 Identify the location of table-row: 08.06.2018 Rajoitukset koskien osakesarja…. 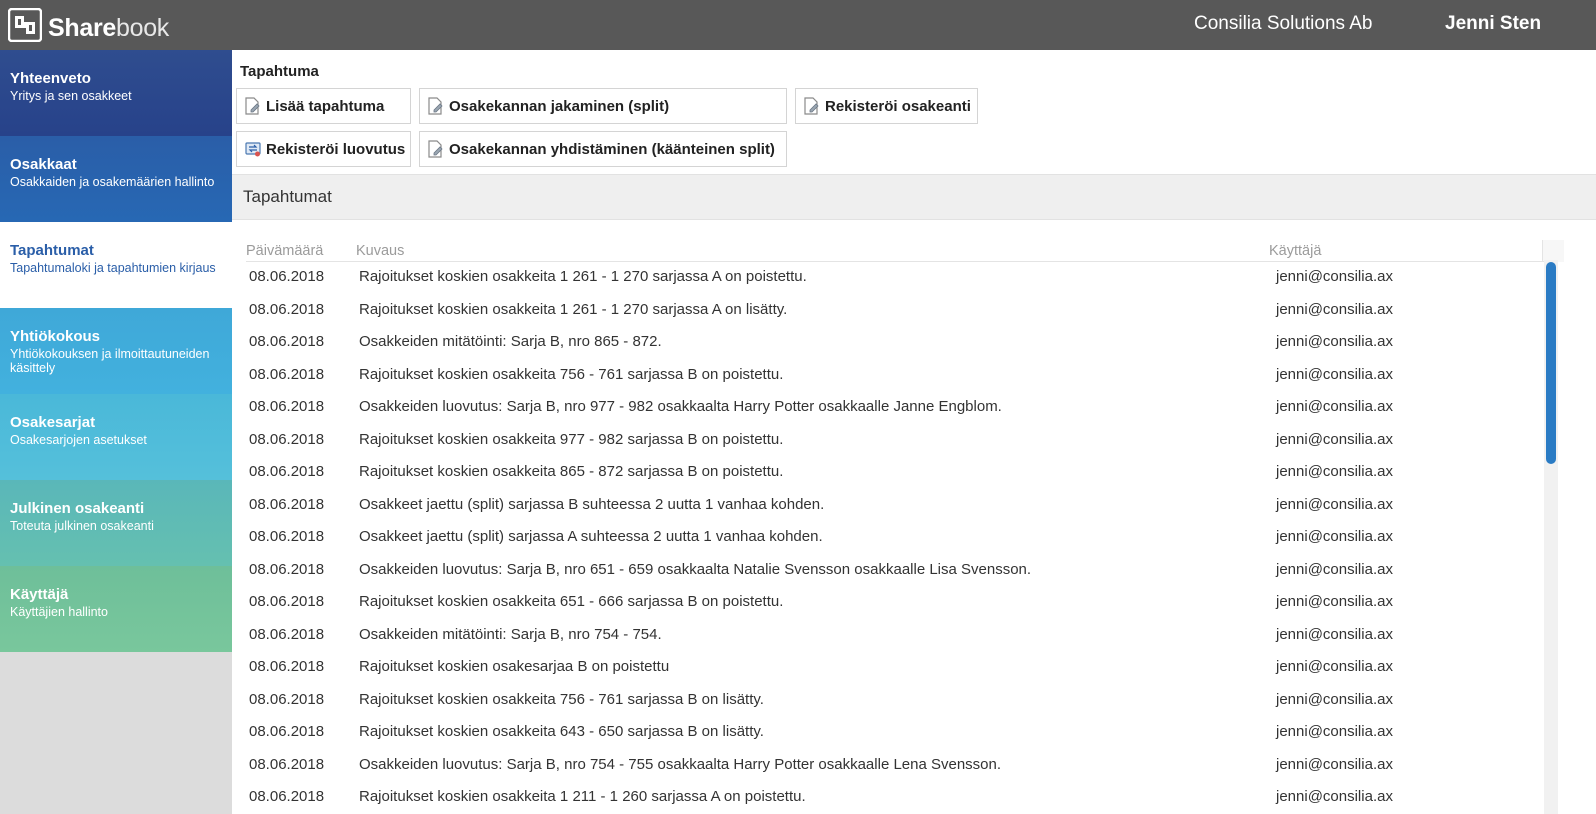
(892, 668).